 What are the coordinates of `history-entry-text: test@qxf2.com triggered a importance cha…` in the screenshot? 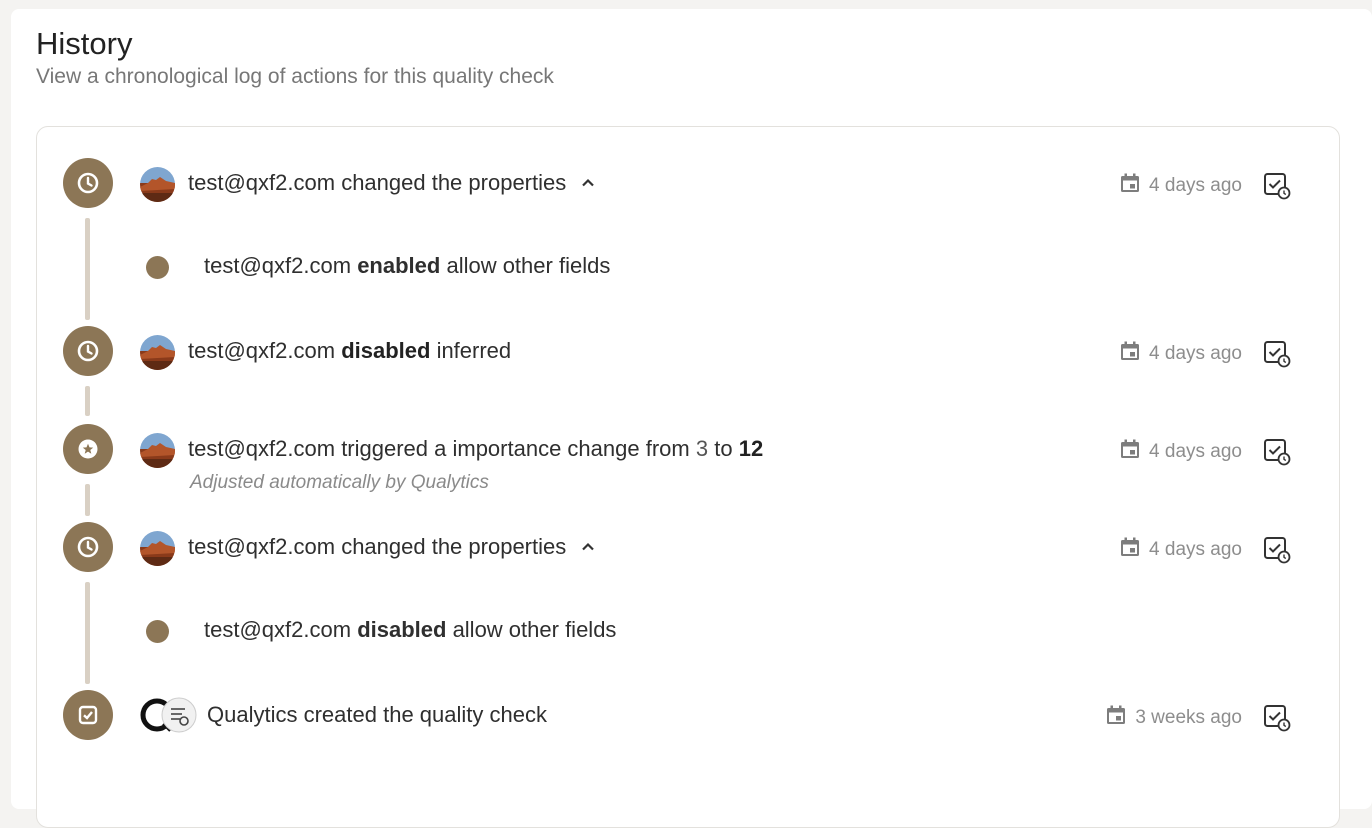 It's located at (476, 448).